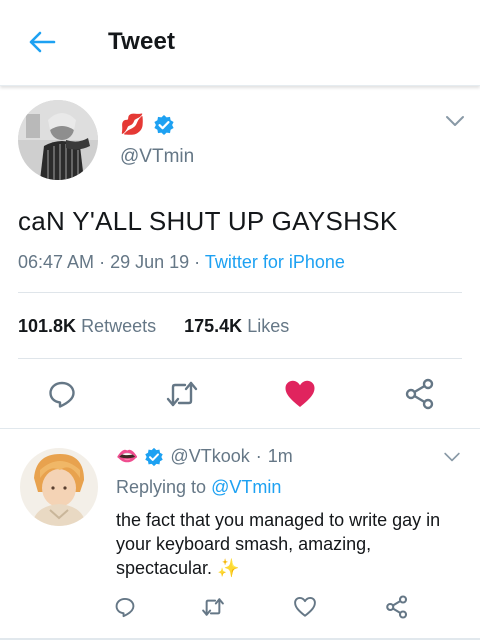  What do you see at coordinates (275, 262) in the screenshot?
I see `tweet-source-link: Twitter for iPhone` at bounding box center [275, 262].